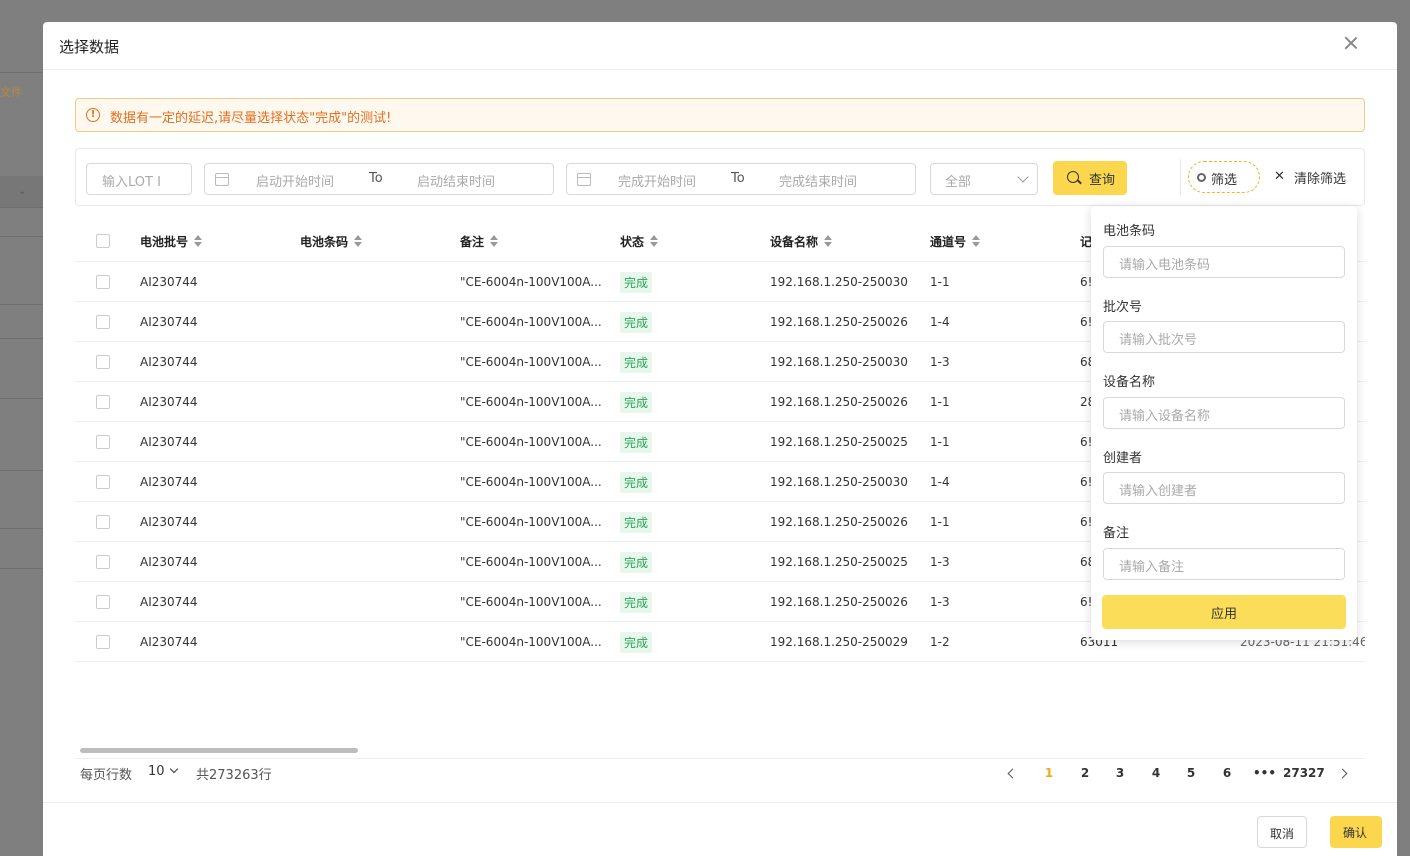  I want to click on batch-input: 请输入批次号, so click(1224, 337).